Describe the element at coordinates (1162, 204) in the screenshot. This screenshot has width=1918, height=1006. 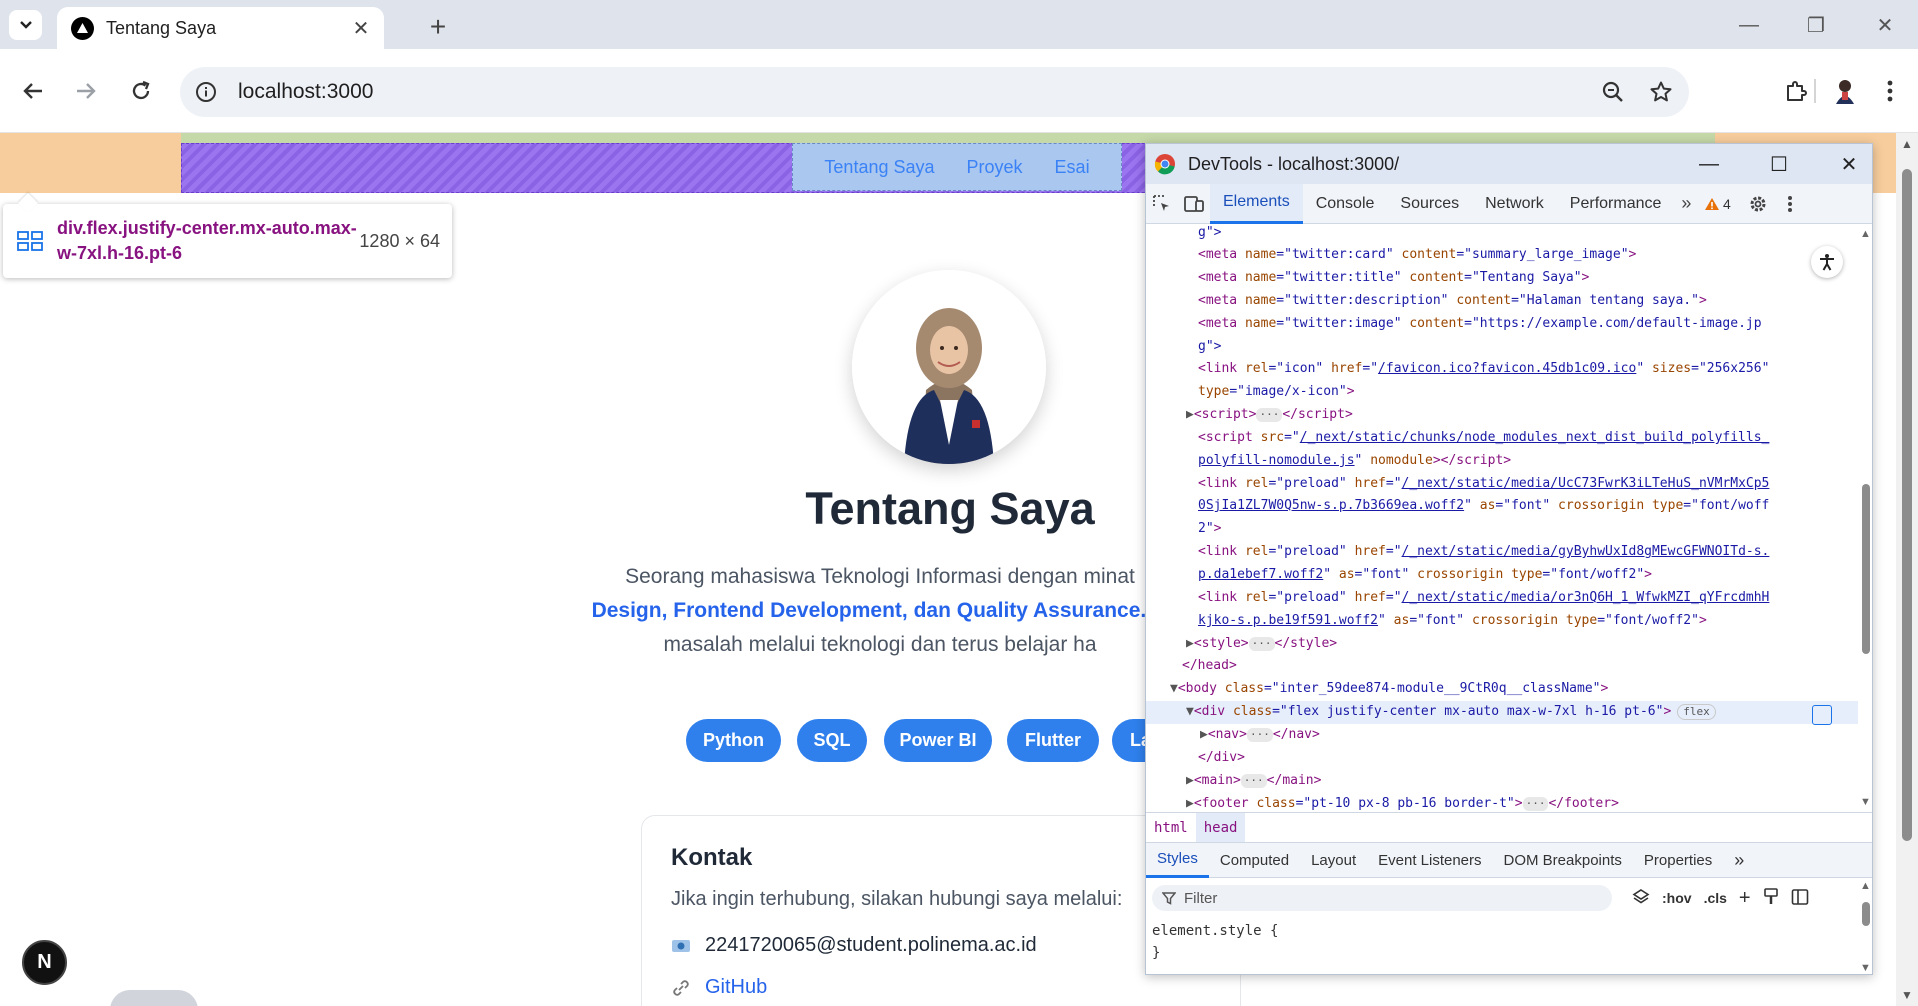
I see `inspect-element-icon` at that location.